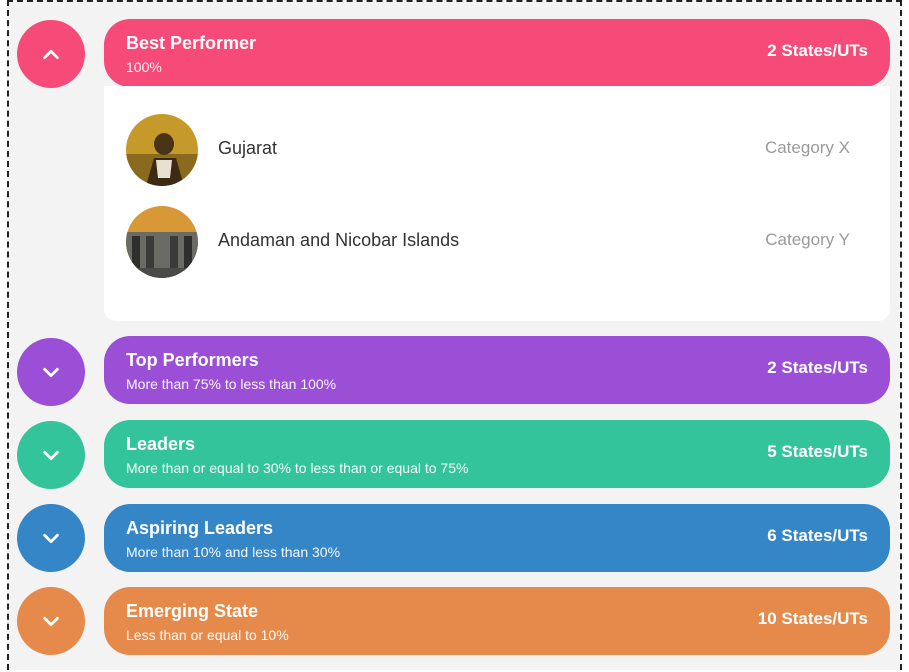  I want to click on group-title: Leaders, so click(161, 444).